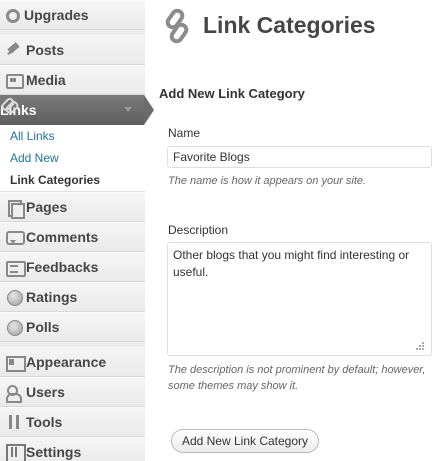 The width and height of the screenshot is (442, 461). I want to click on resize-handle-icon, so click(420, 346).